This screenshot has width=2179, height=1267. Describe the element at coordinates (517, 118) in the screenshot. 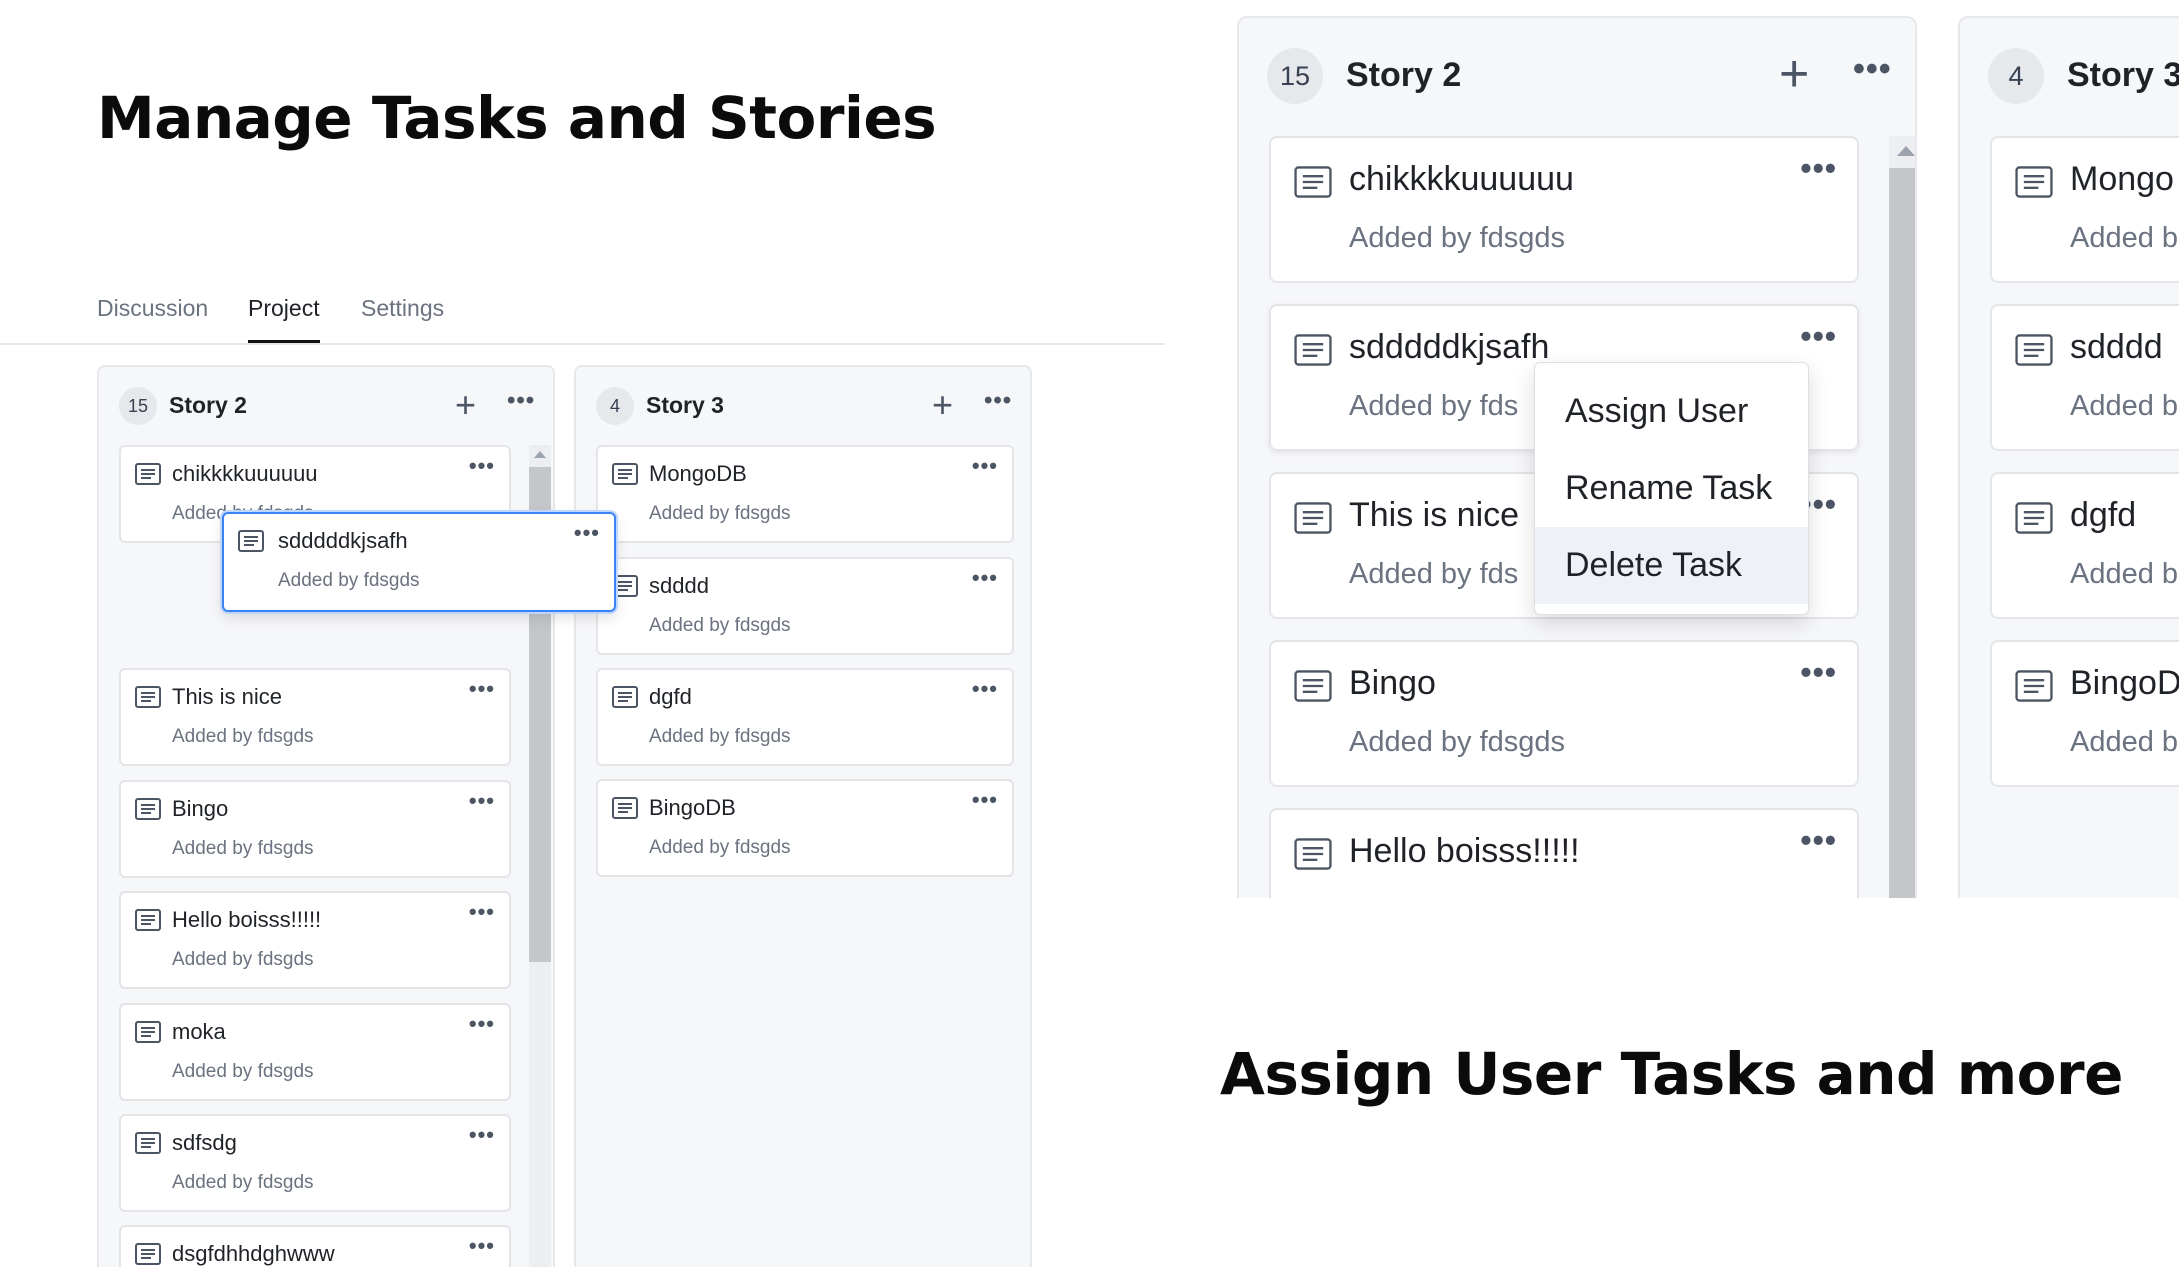

I see `section-heading-manage: Manage Tasks and Stories` at that location.